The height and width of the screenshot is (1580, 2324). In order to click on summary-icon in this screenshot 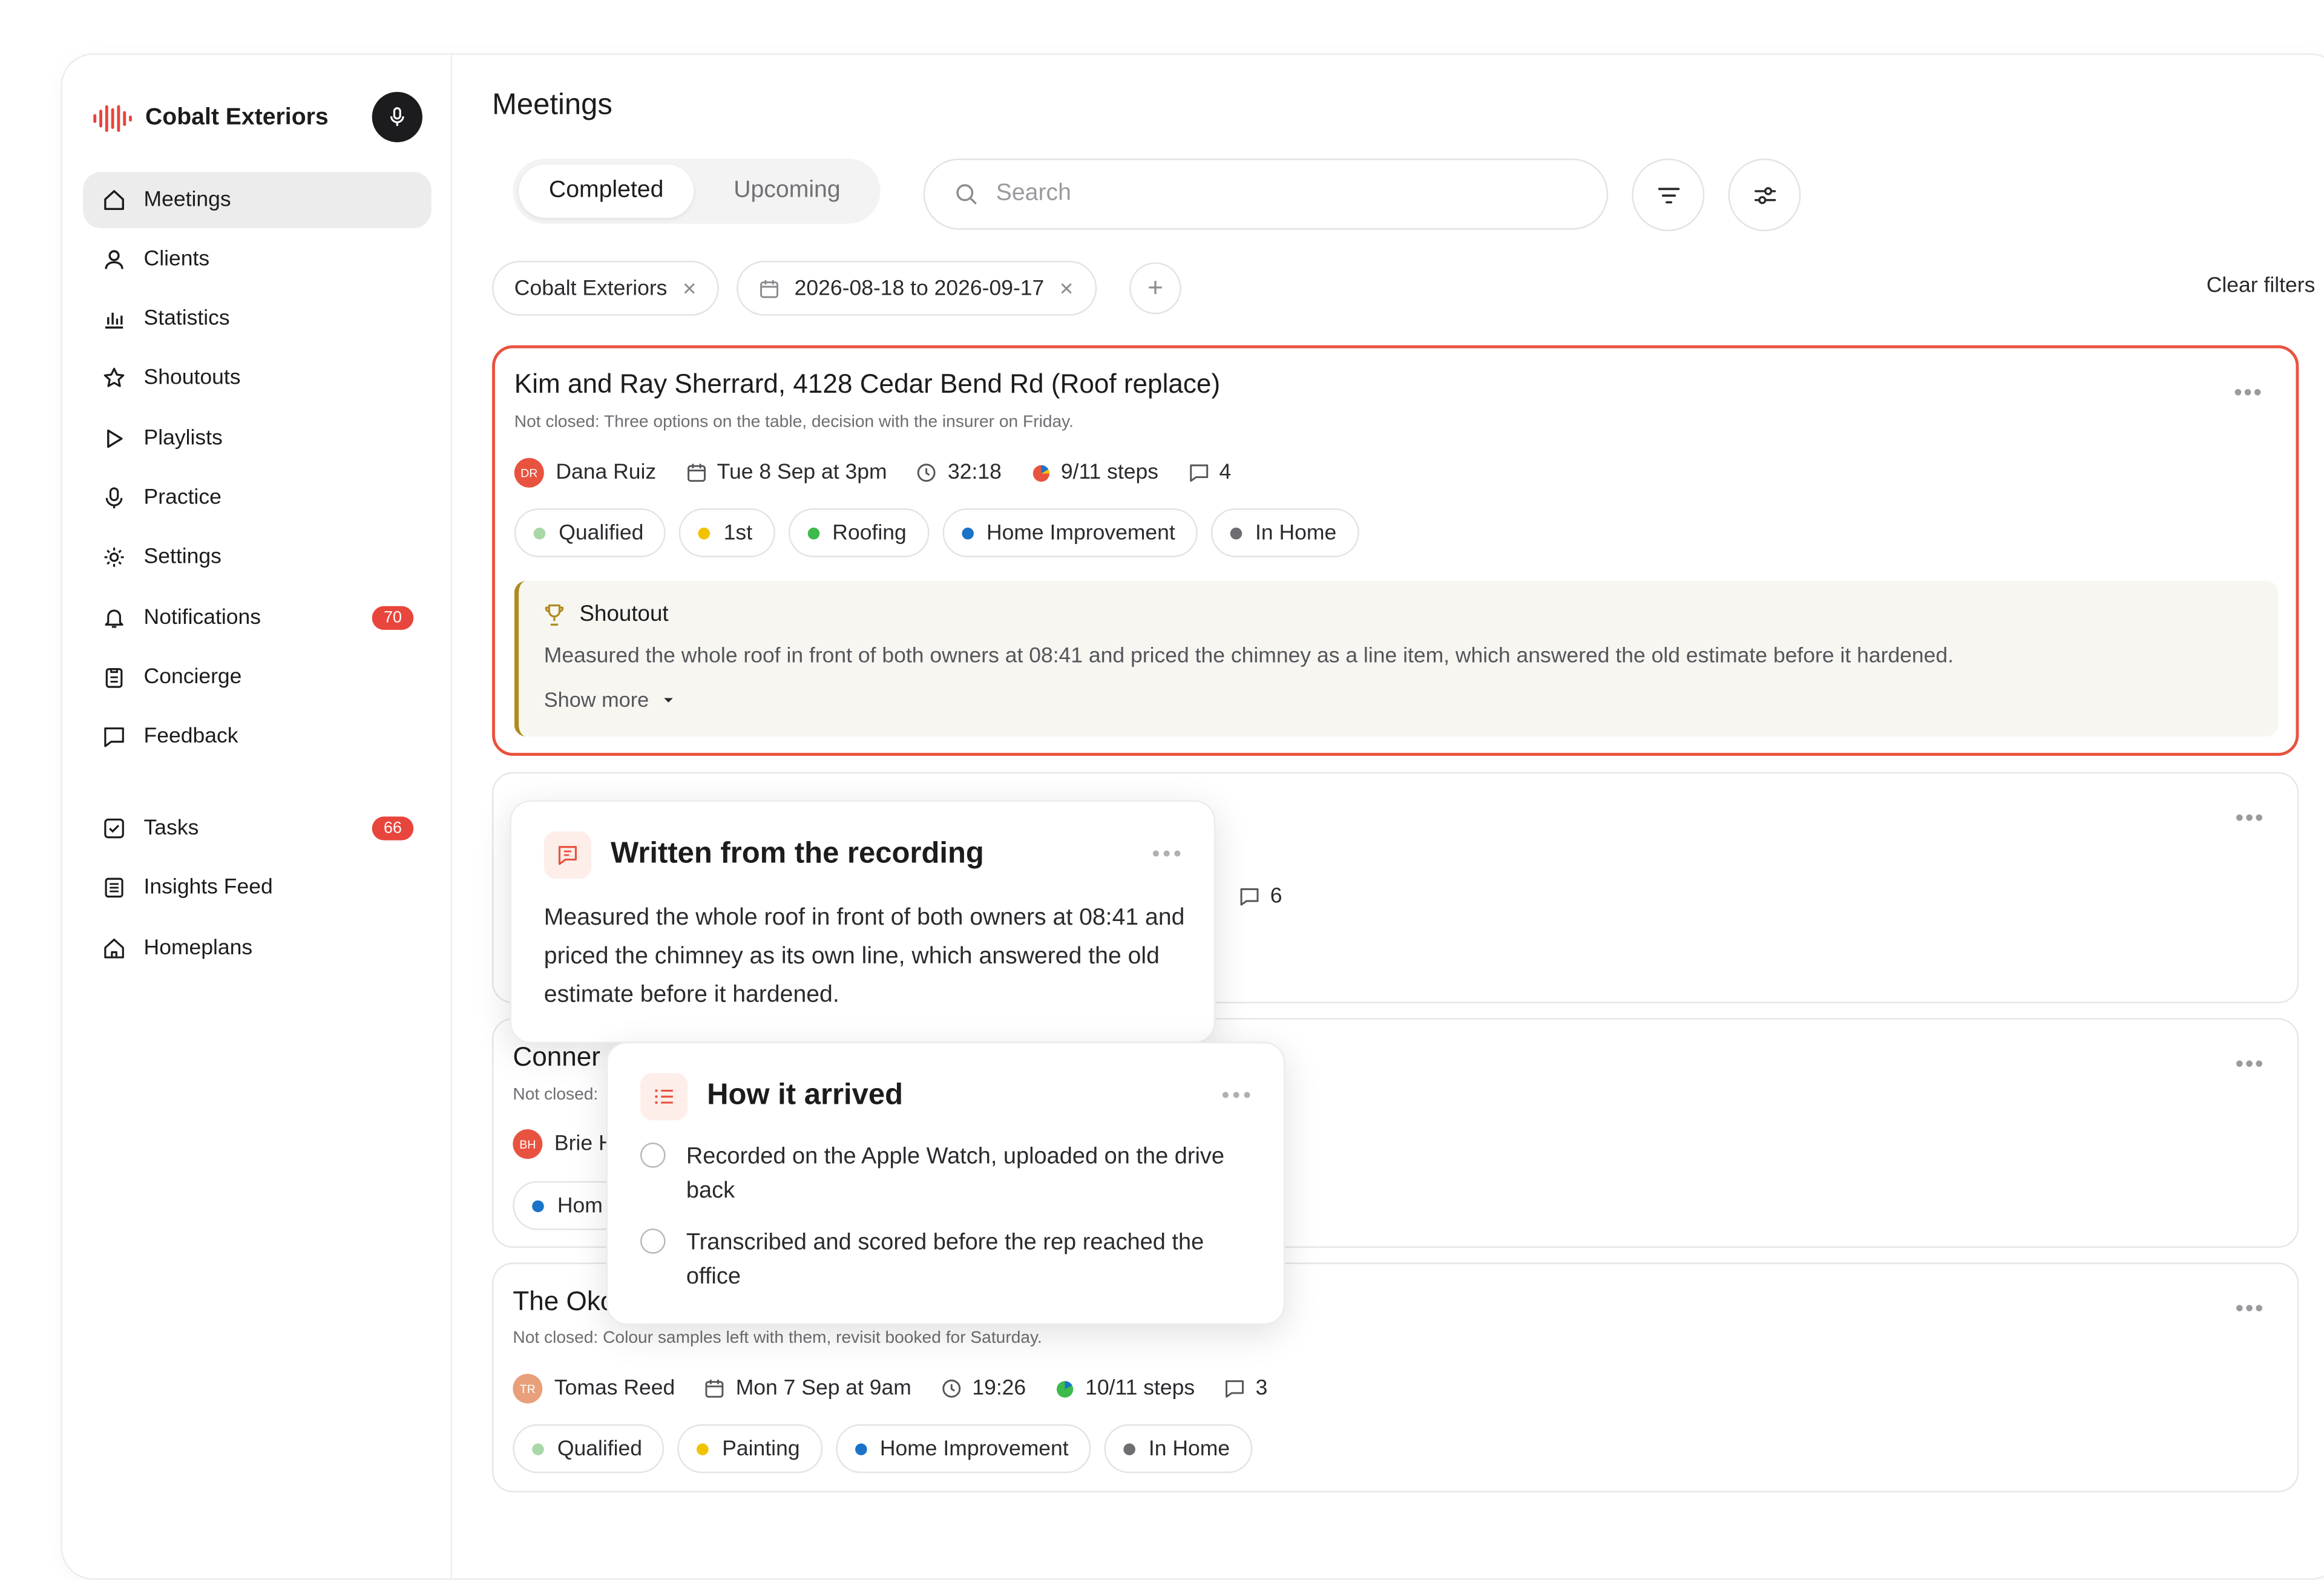, I will do `click(567, 855)`.